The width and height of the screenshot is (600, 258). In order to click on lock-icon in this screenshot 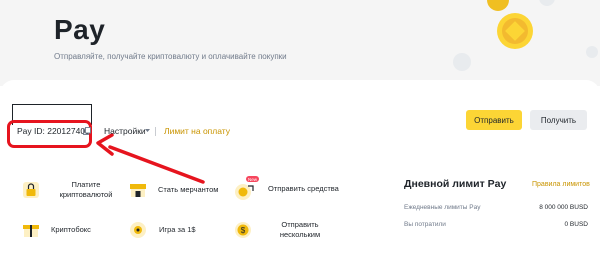, I will do `click(31, 190)`.